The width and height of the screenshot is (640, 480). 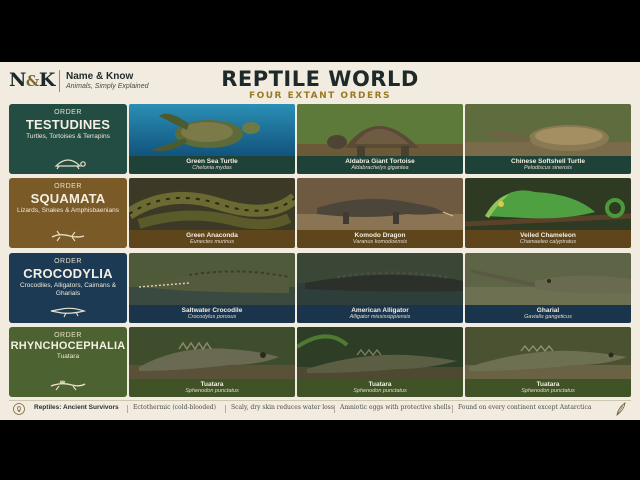 I want to click on species-caption: Saltwater Crocodile Crocodylus porosus, so click(x=212, y=314).